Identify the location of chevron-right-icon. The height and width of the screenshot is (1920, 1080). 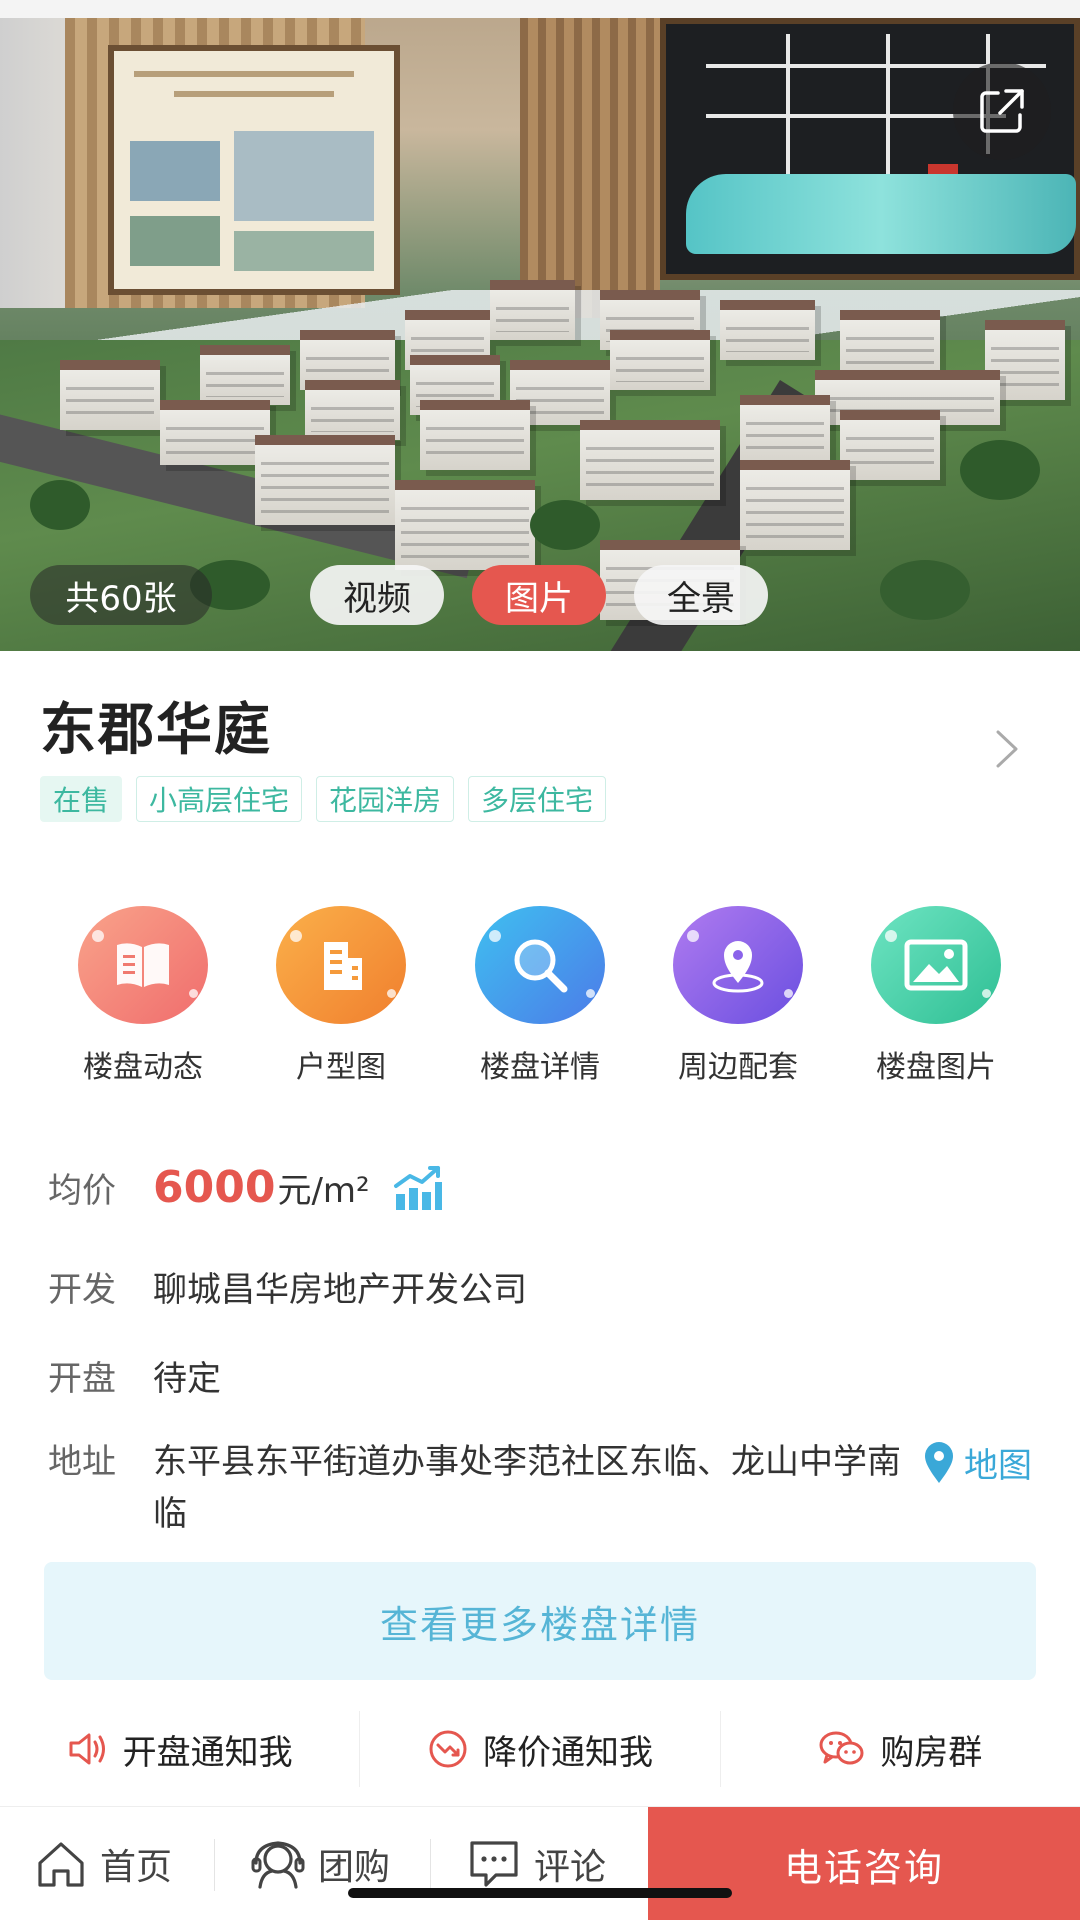
(1007, 749).